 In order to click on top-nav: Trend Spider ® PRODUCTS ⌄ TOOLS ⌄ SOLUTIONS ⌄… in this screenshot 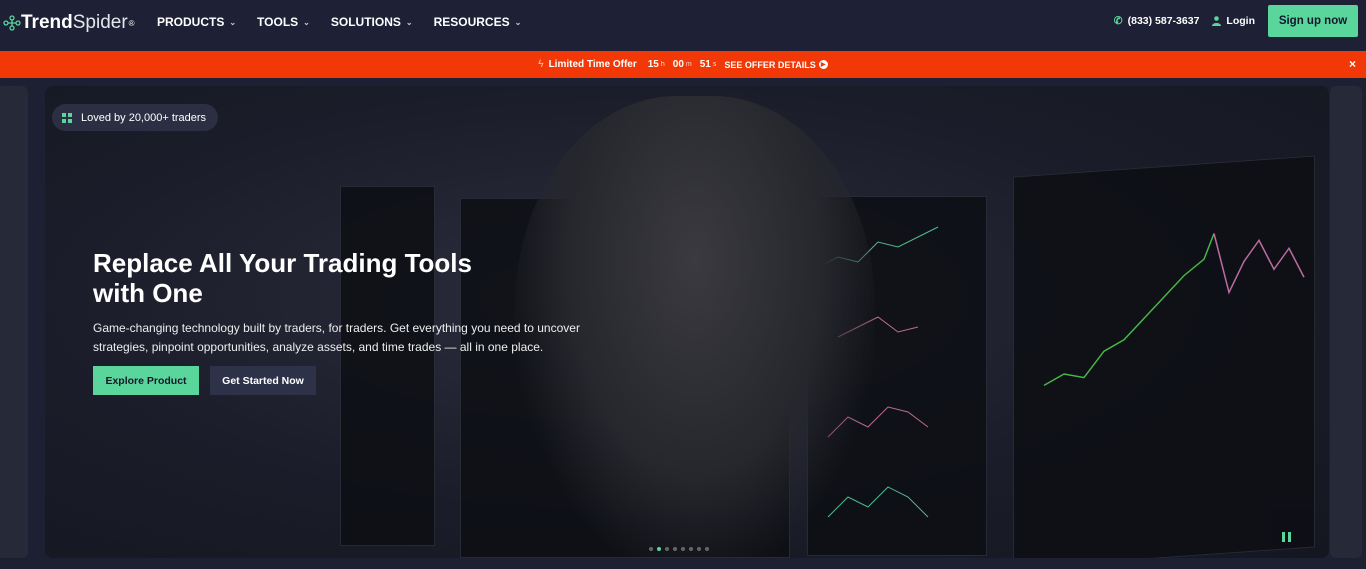, I will do `click(683, 25)`.